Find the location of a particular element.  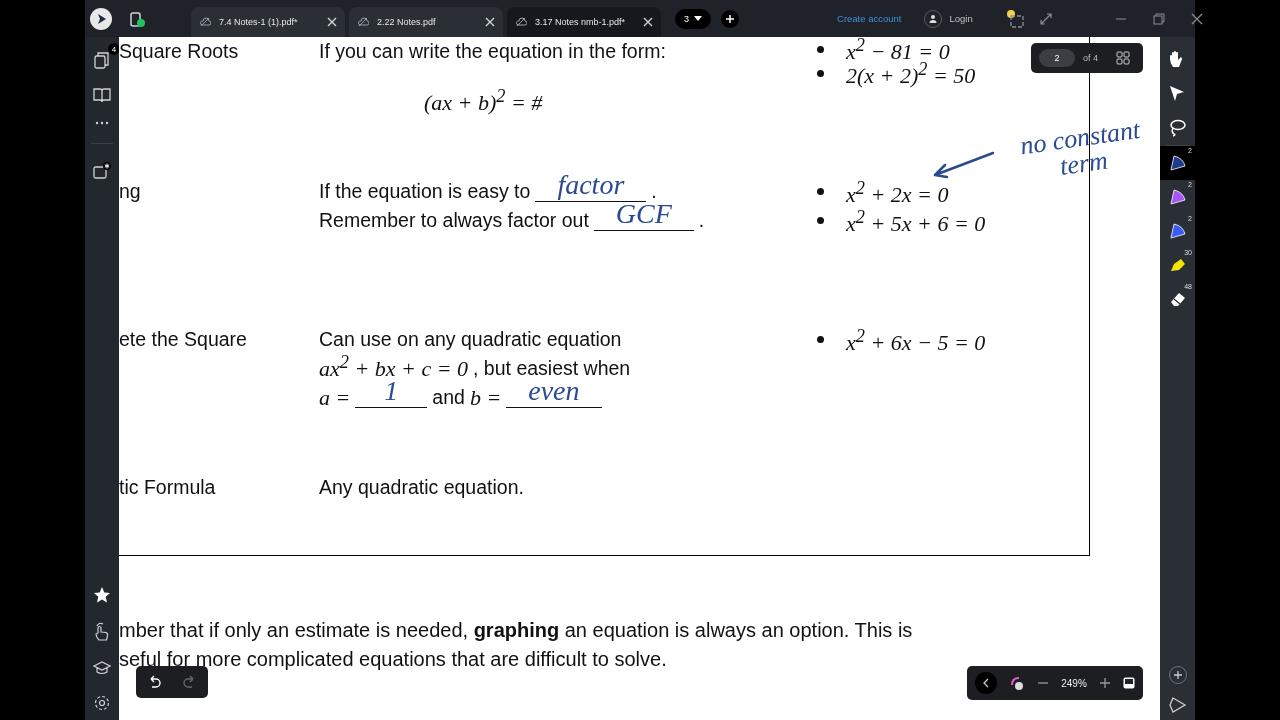

expand-icon is located at coordinates (1045, 18).